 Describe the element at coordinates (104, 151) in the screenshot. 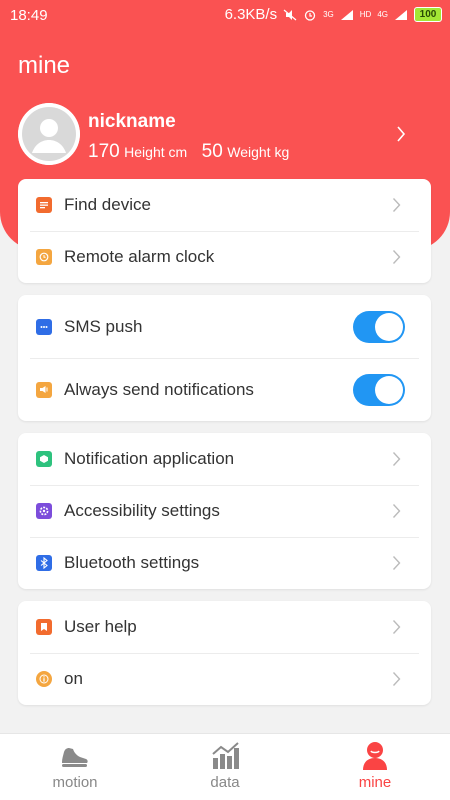

I see `height-value: 170` at that location.